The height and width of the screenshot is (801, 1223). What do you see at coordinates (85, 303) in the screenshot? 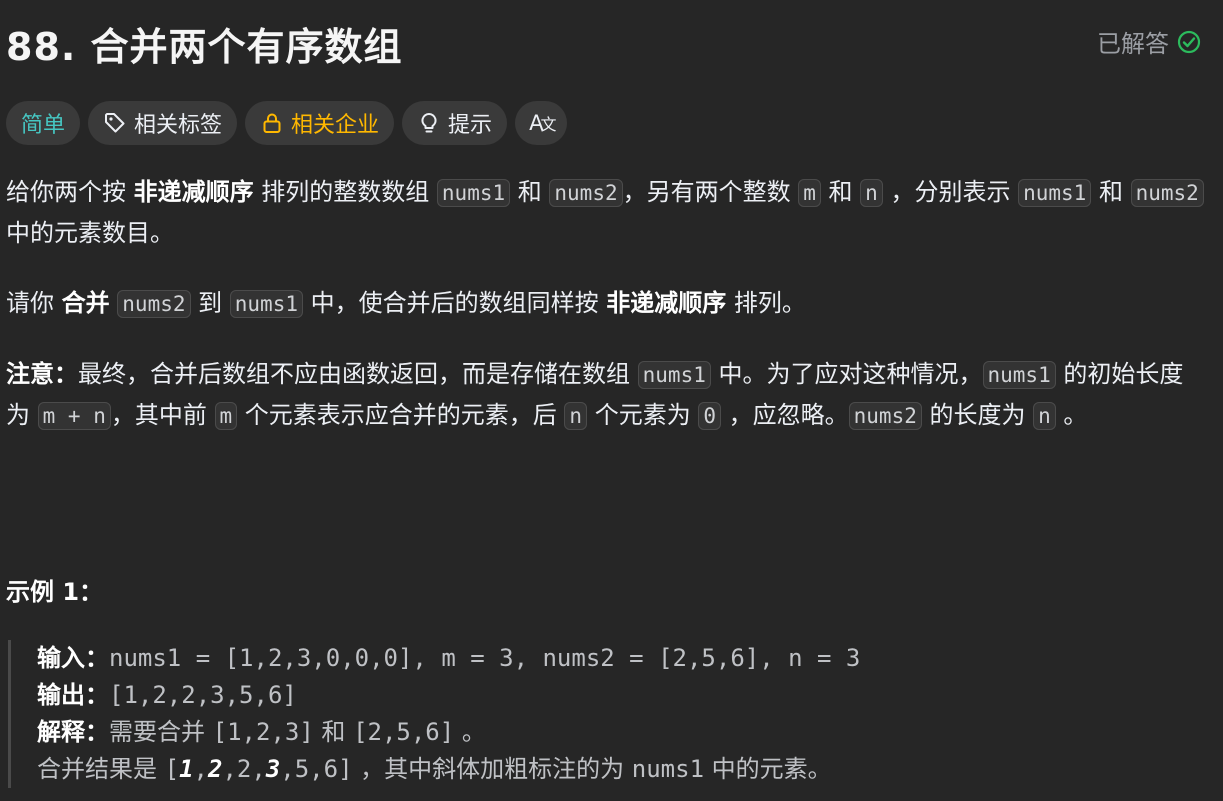
I see `bold-text: 合并` at bounding box center [85, 303].